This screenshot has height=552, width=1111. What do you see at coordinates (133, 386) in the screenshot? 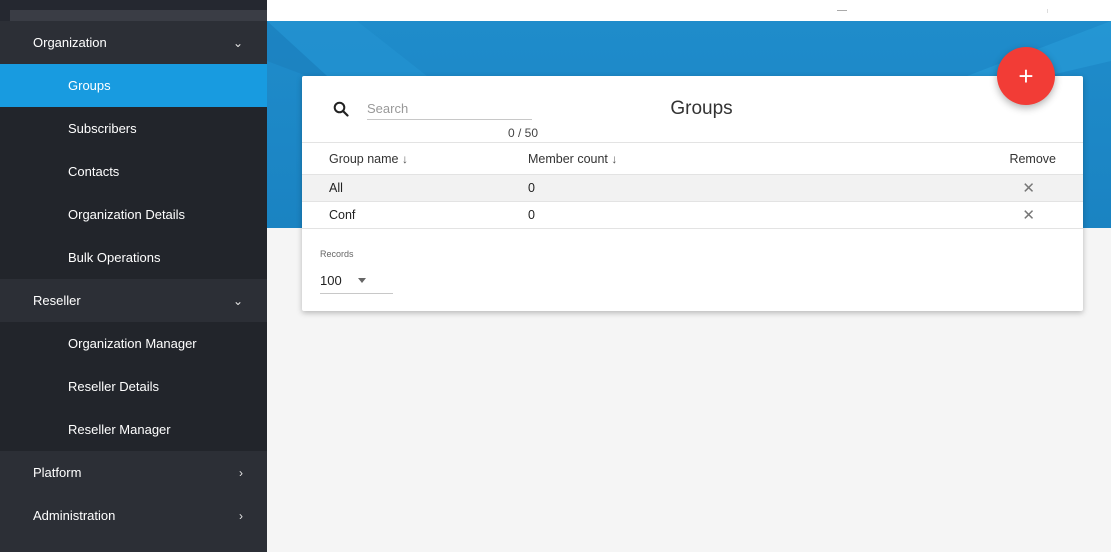
I see `sidebar-item-reseller-details: Reseller Details` at bounding box center [133, 386].